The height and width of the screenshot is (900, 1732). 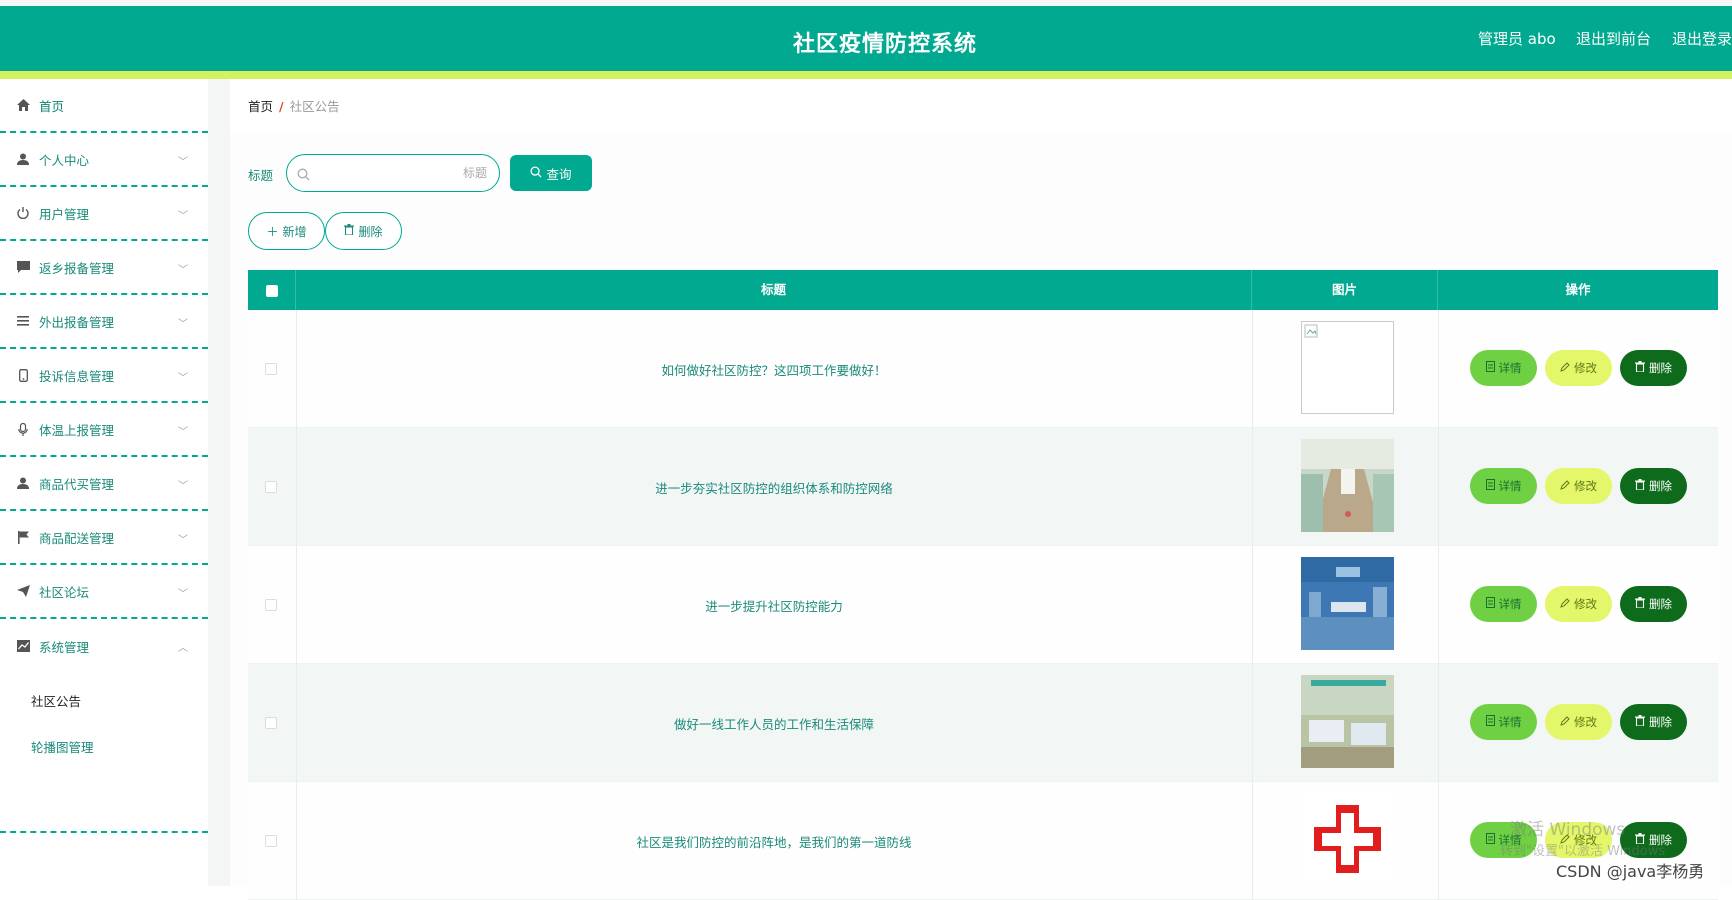 I want to click on select-all-checkbox, so click(x=272, y=291).